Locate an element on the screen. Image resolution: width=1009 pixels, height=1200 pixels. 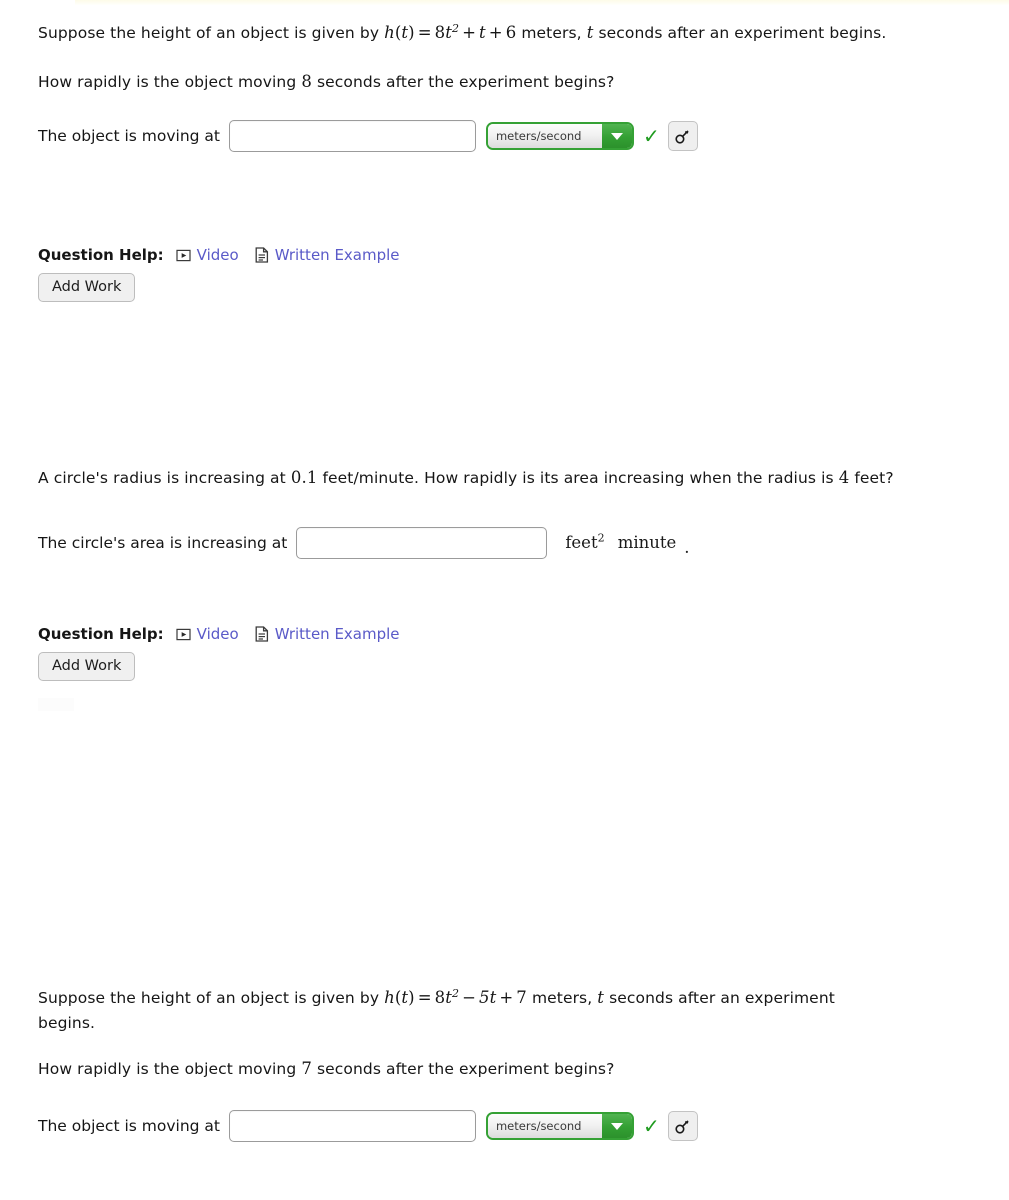
problem-2-question-help: Question Help: Video Written Example is located at coordinates (466, 634).